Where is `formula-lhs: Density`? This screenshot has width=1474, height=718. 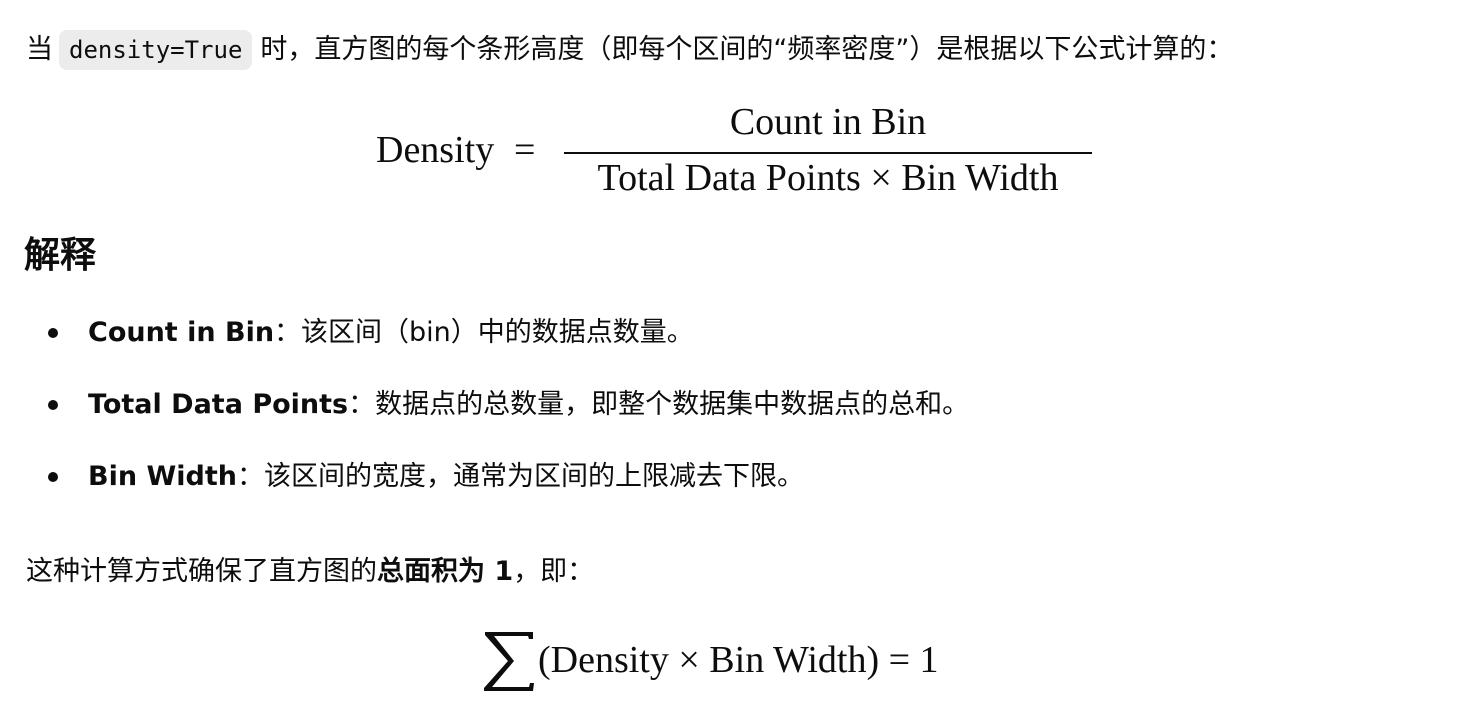 formula-lhs: Density is located at coordinates (435, 150).